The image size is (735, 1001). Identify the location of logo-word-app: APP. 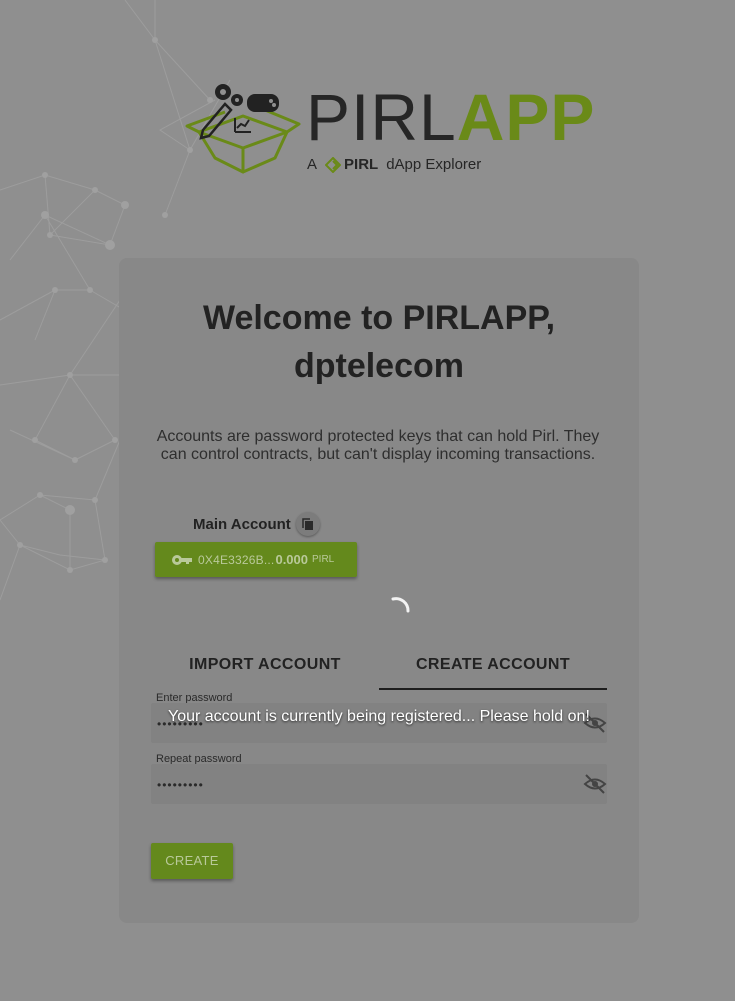
(526, 117).